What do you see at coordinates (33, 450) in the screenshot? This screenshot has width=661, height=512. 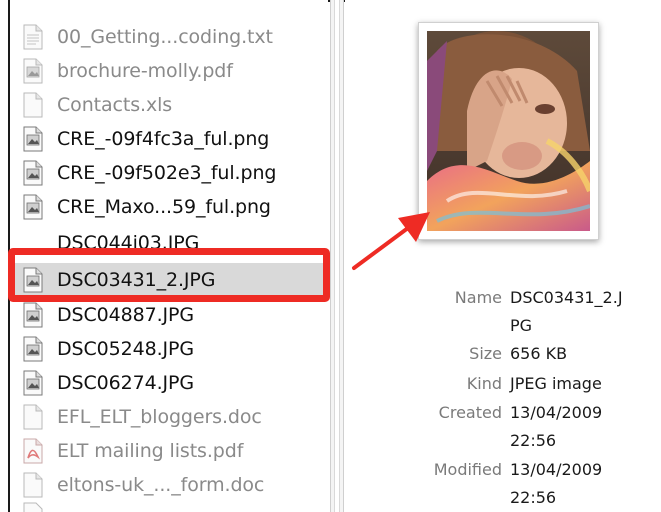 I see `pdf-file-icon` at bounding box center [33, 450].